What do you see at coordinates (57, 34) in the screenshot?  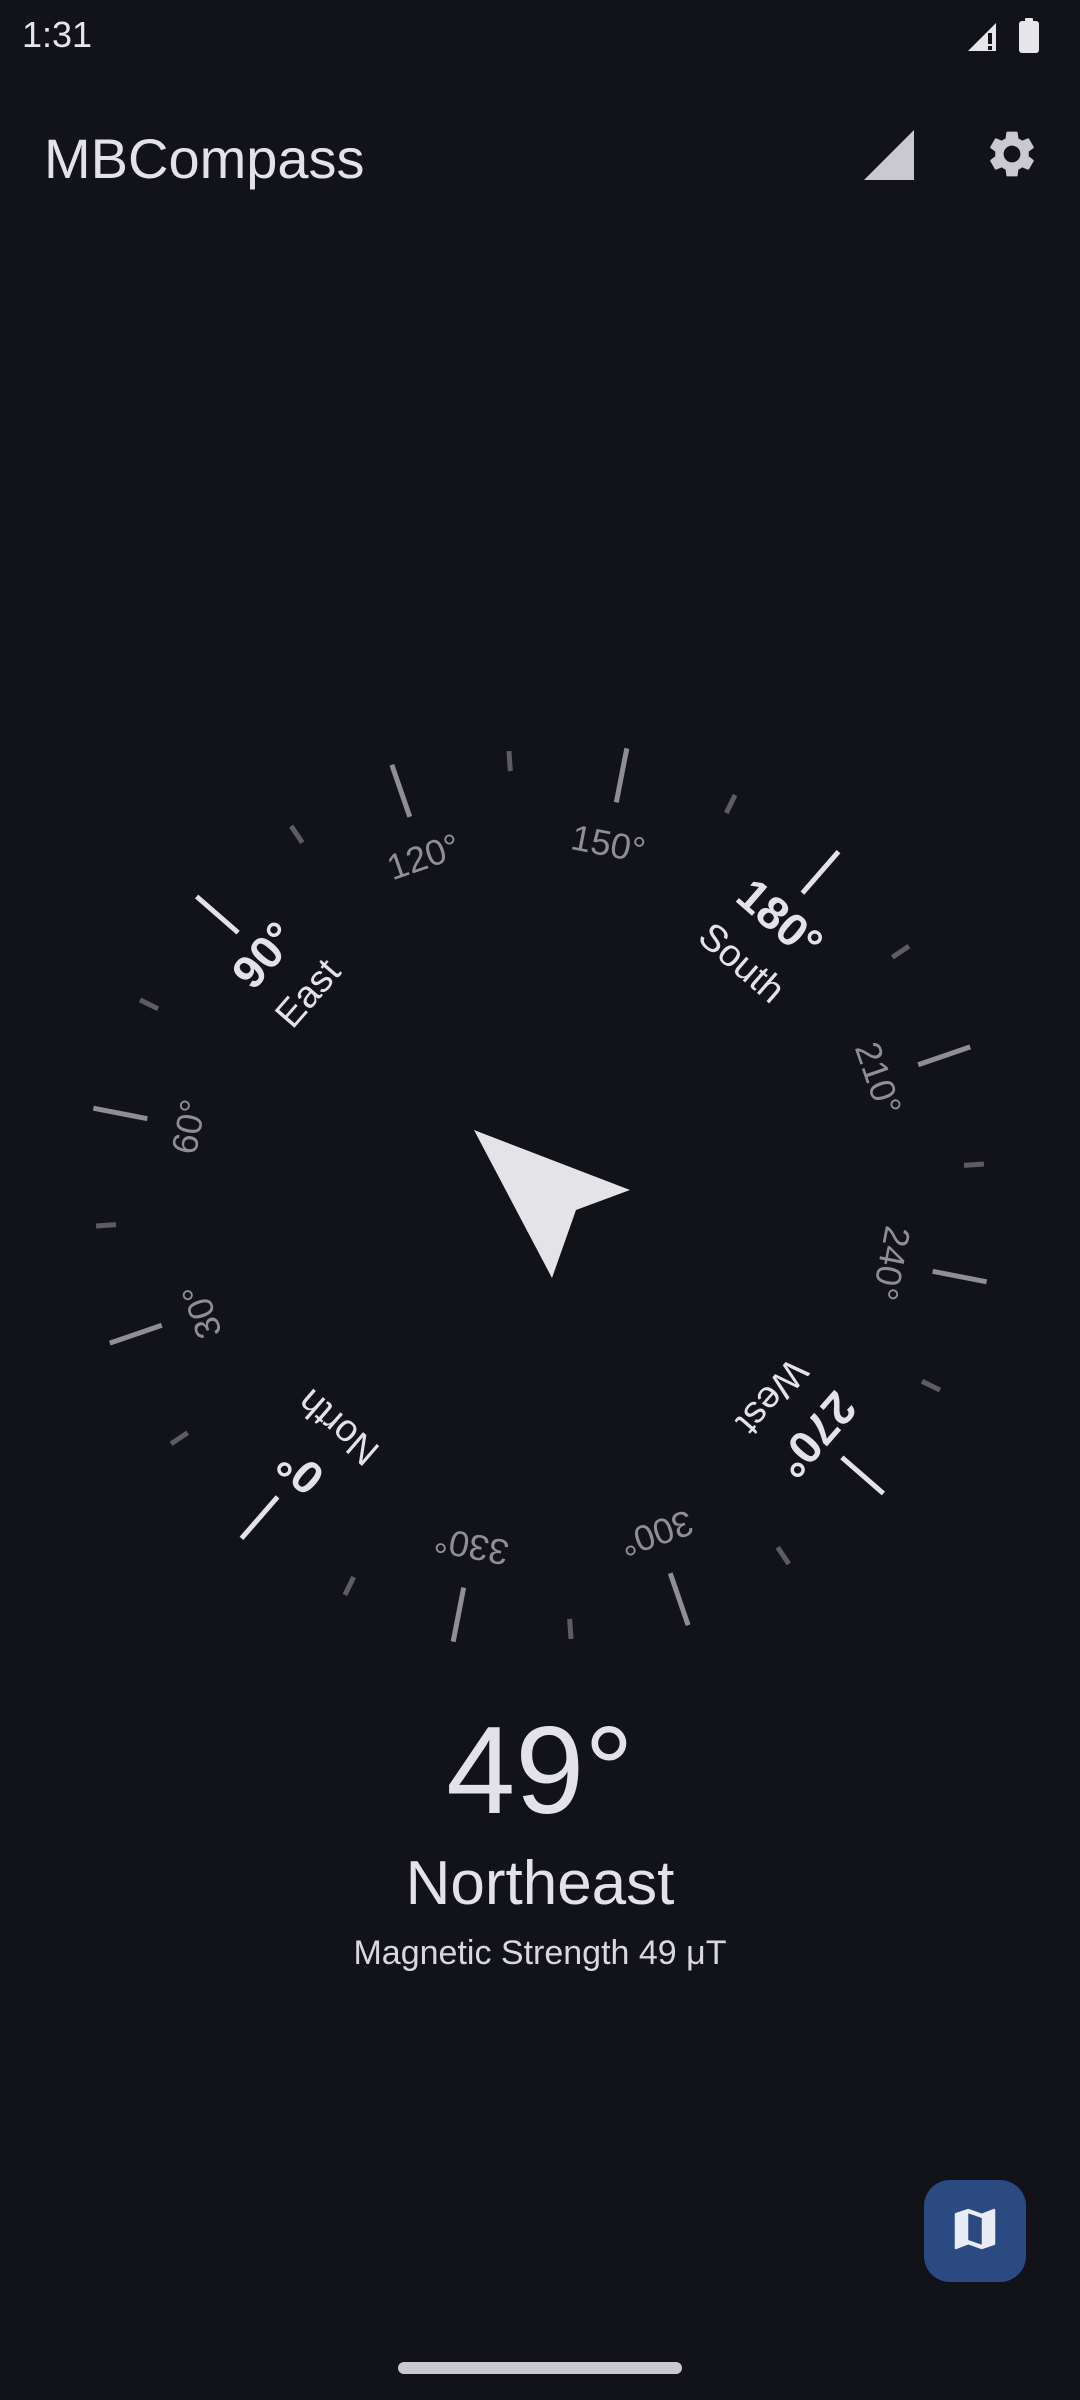 I see `status-time: 1:31` at bounding box center [57, 34].